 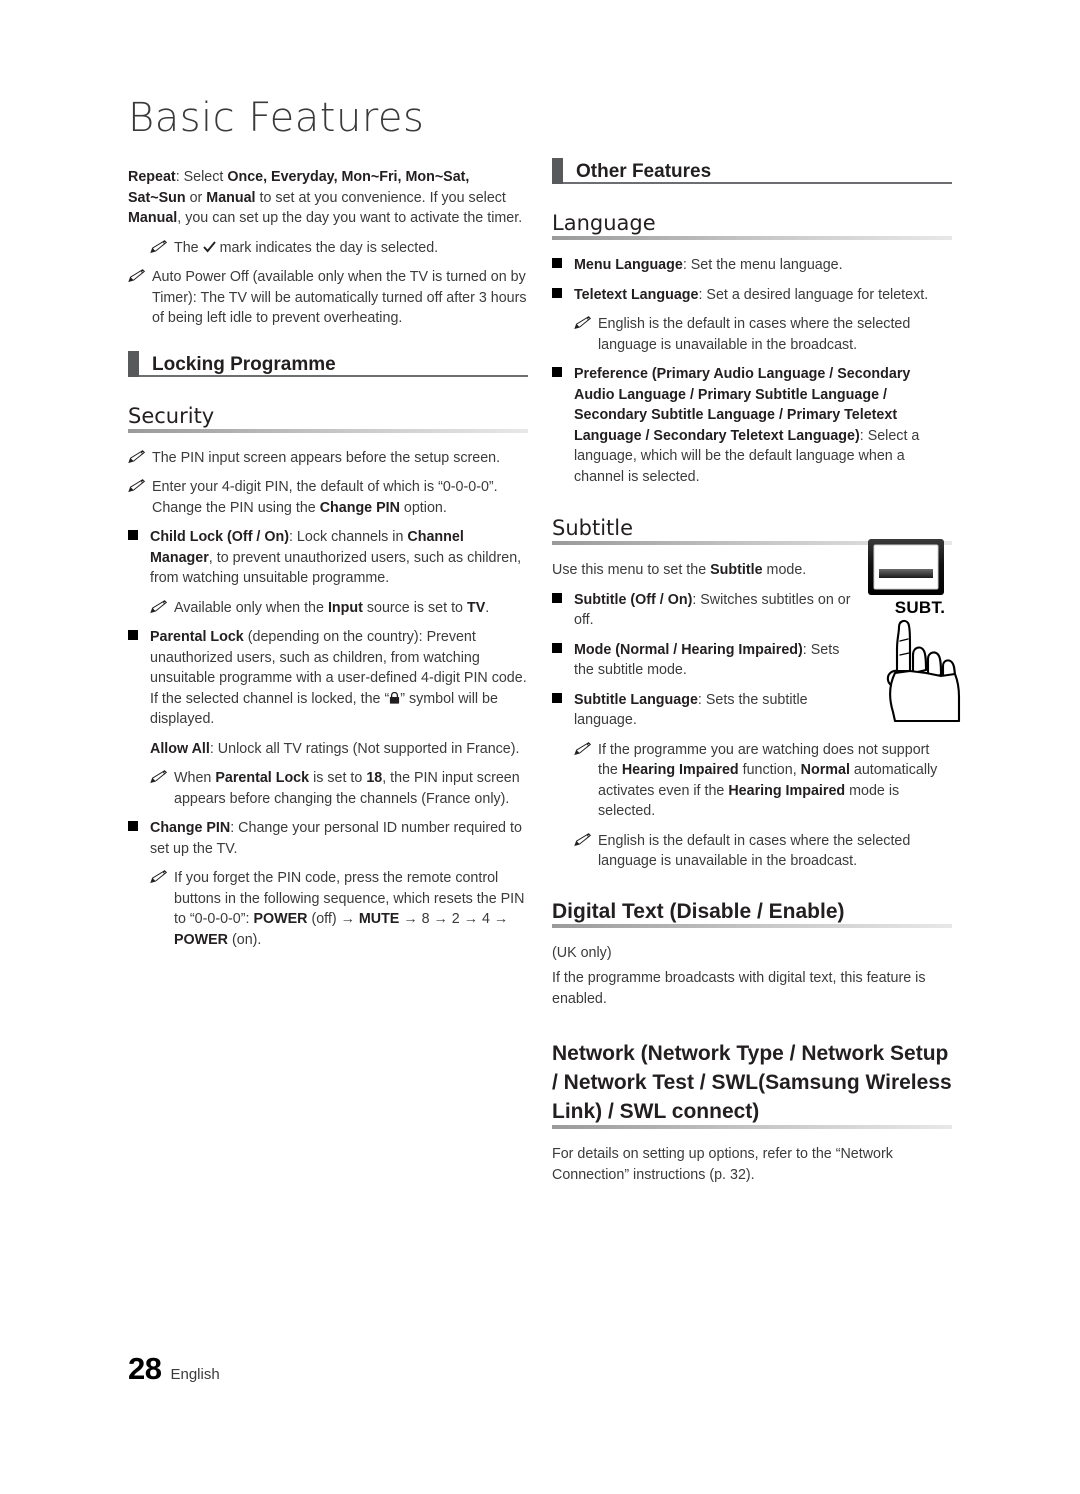 What do you see at coordinates (195, 778) in the screenshot?
I see `pl-note-pre: When` at bounding box center [195, 778].